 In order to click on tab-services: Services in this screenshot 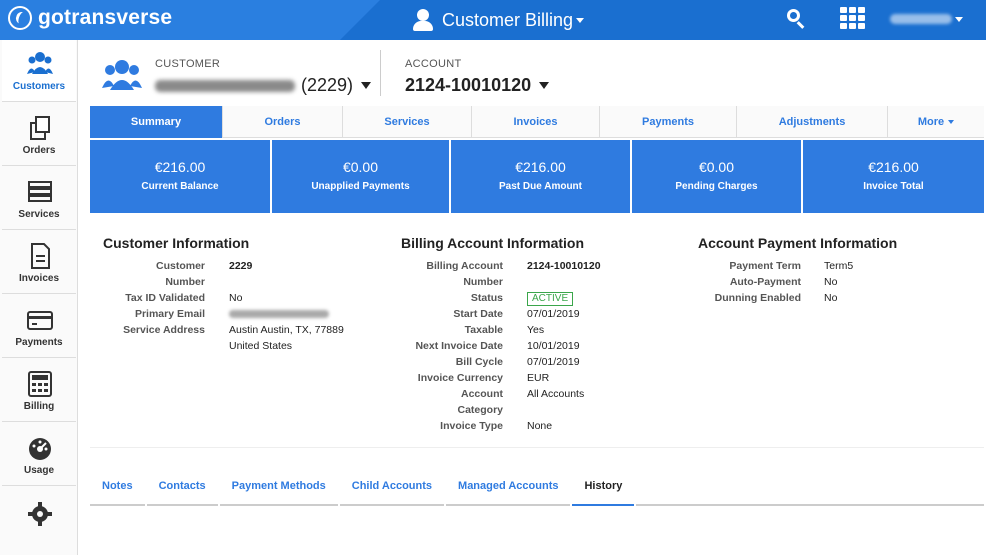, I will do `click(407, 122)`.